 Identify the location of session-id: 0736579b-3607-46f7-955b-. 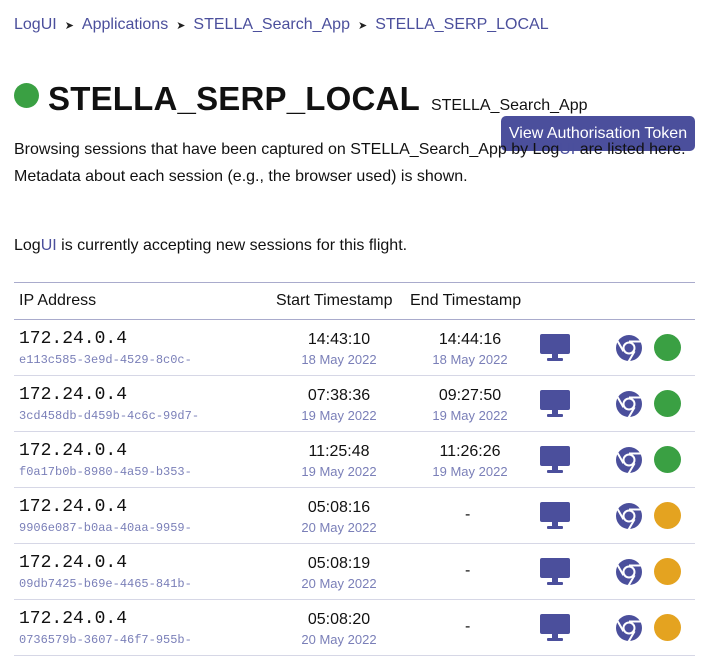
(105, 640).